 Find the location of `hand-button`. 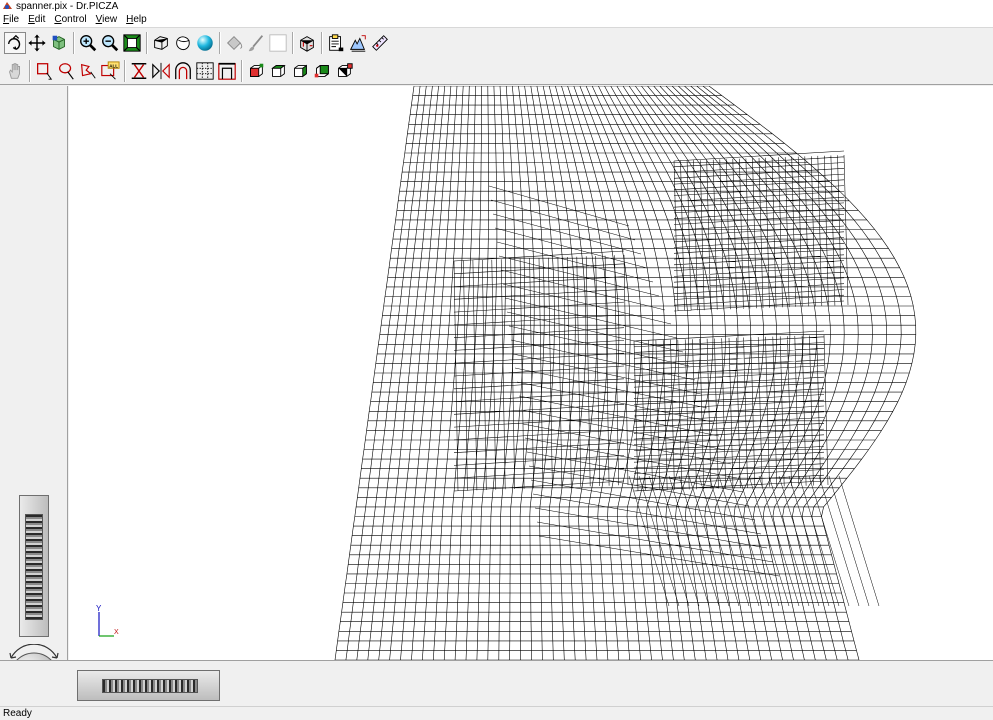

hand-button is located at coordinates (15, 71).